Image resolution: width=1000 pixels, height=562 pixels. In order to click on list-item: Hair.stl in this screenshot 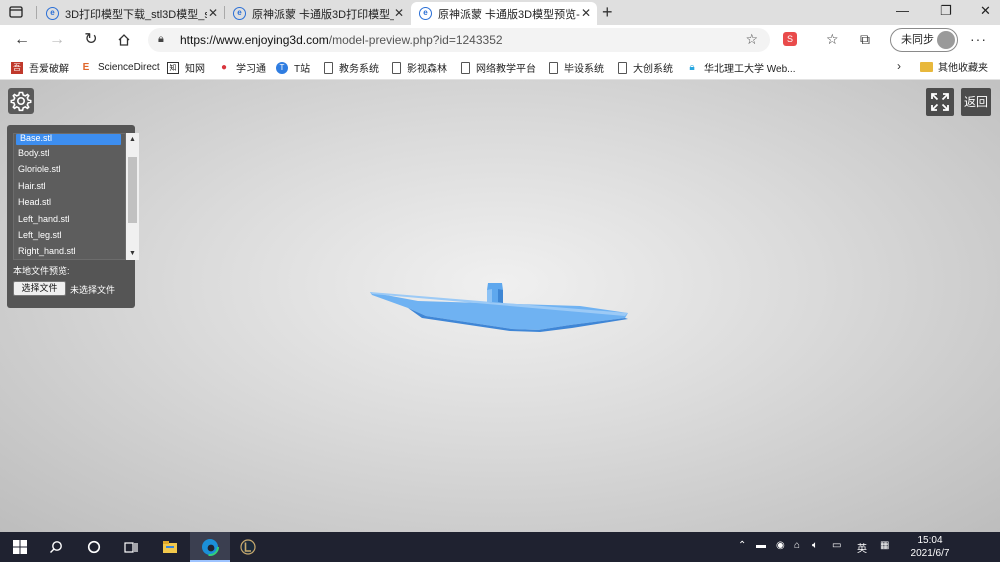, I will do `click(69, 186)`.